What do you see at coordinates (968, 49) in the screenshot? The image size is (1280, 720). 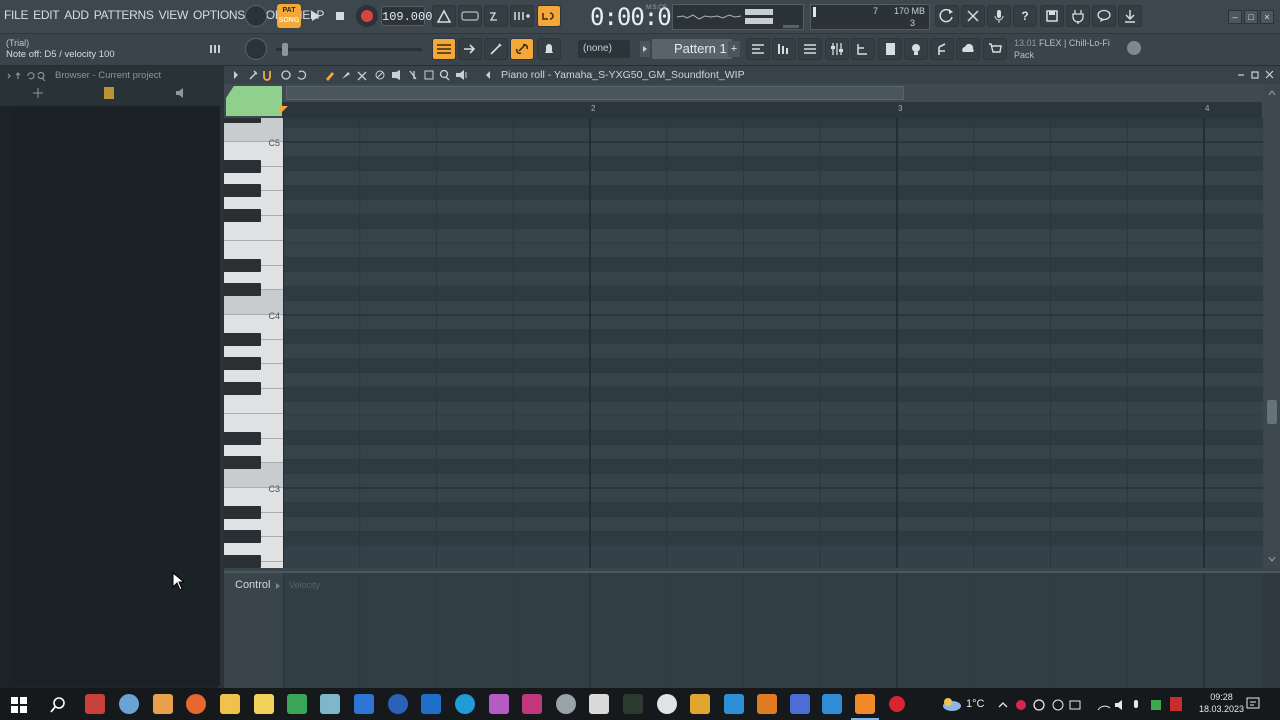 I see `fl-cloud-button` at bounding box center [968, 49].